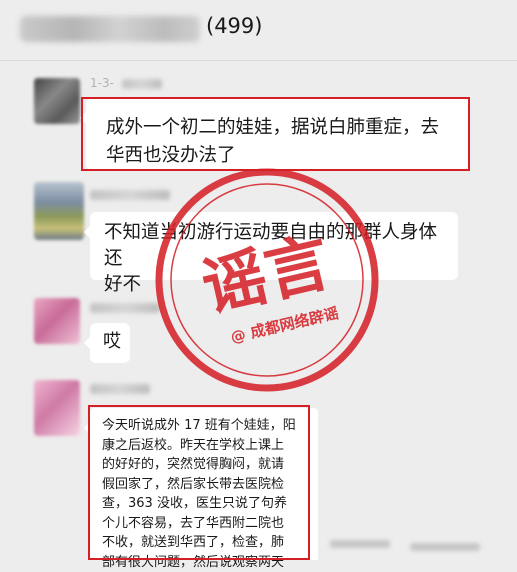 The width and height of the screenshot is (517, 572). What do you see at coordinates (206, 543) in the screenshot?
I see `message-line: 不收，就送到华西了，检查，肺` at bounding box center [206, 543].